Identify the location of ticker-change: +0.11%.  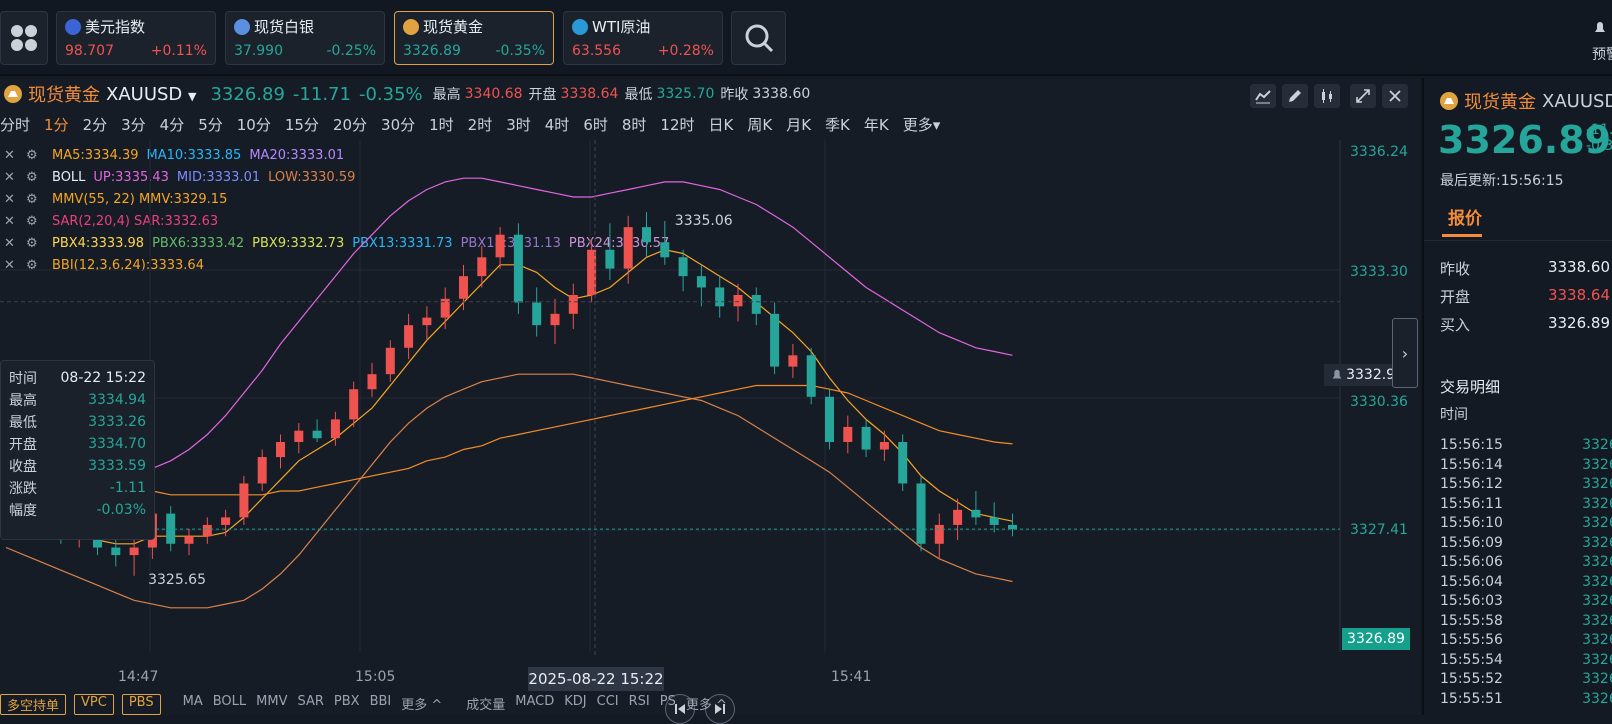
(178, 51).